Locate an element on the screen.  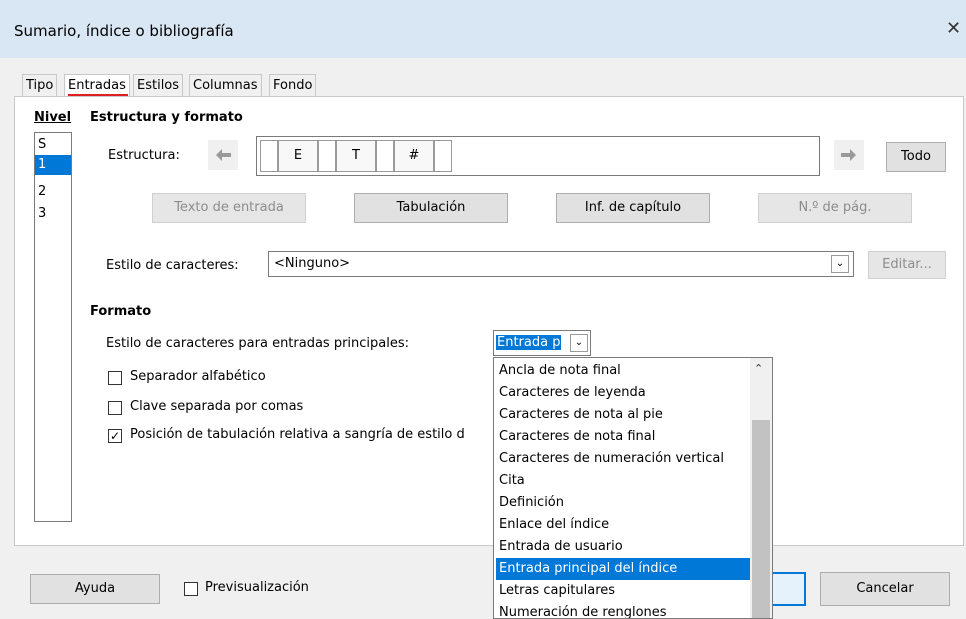
tab-estilos: Estilos is located at coordinates (158, 85).